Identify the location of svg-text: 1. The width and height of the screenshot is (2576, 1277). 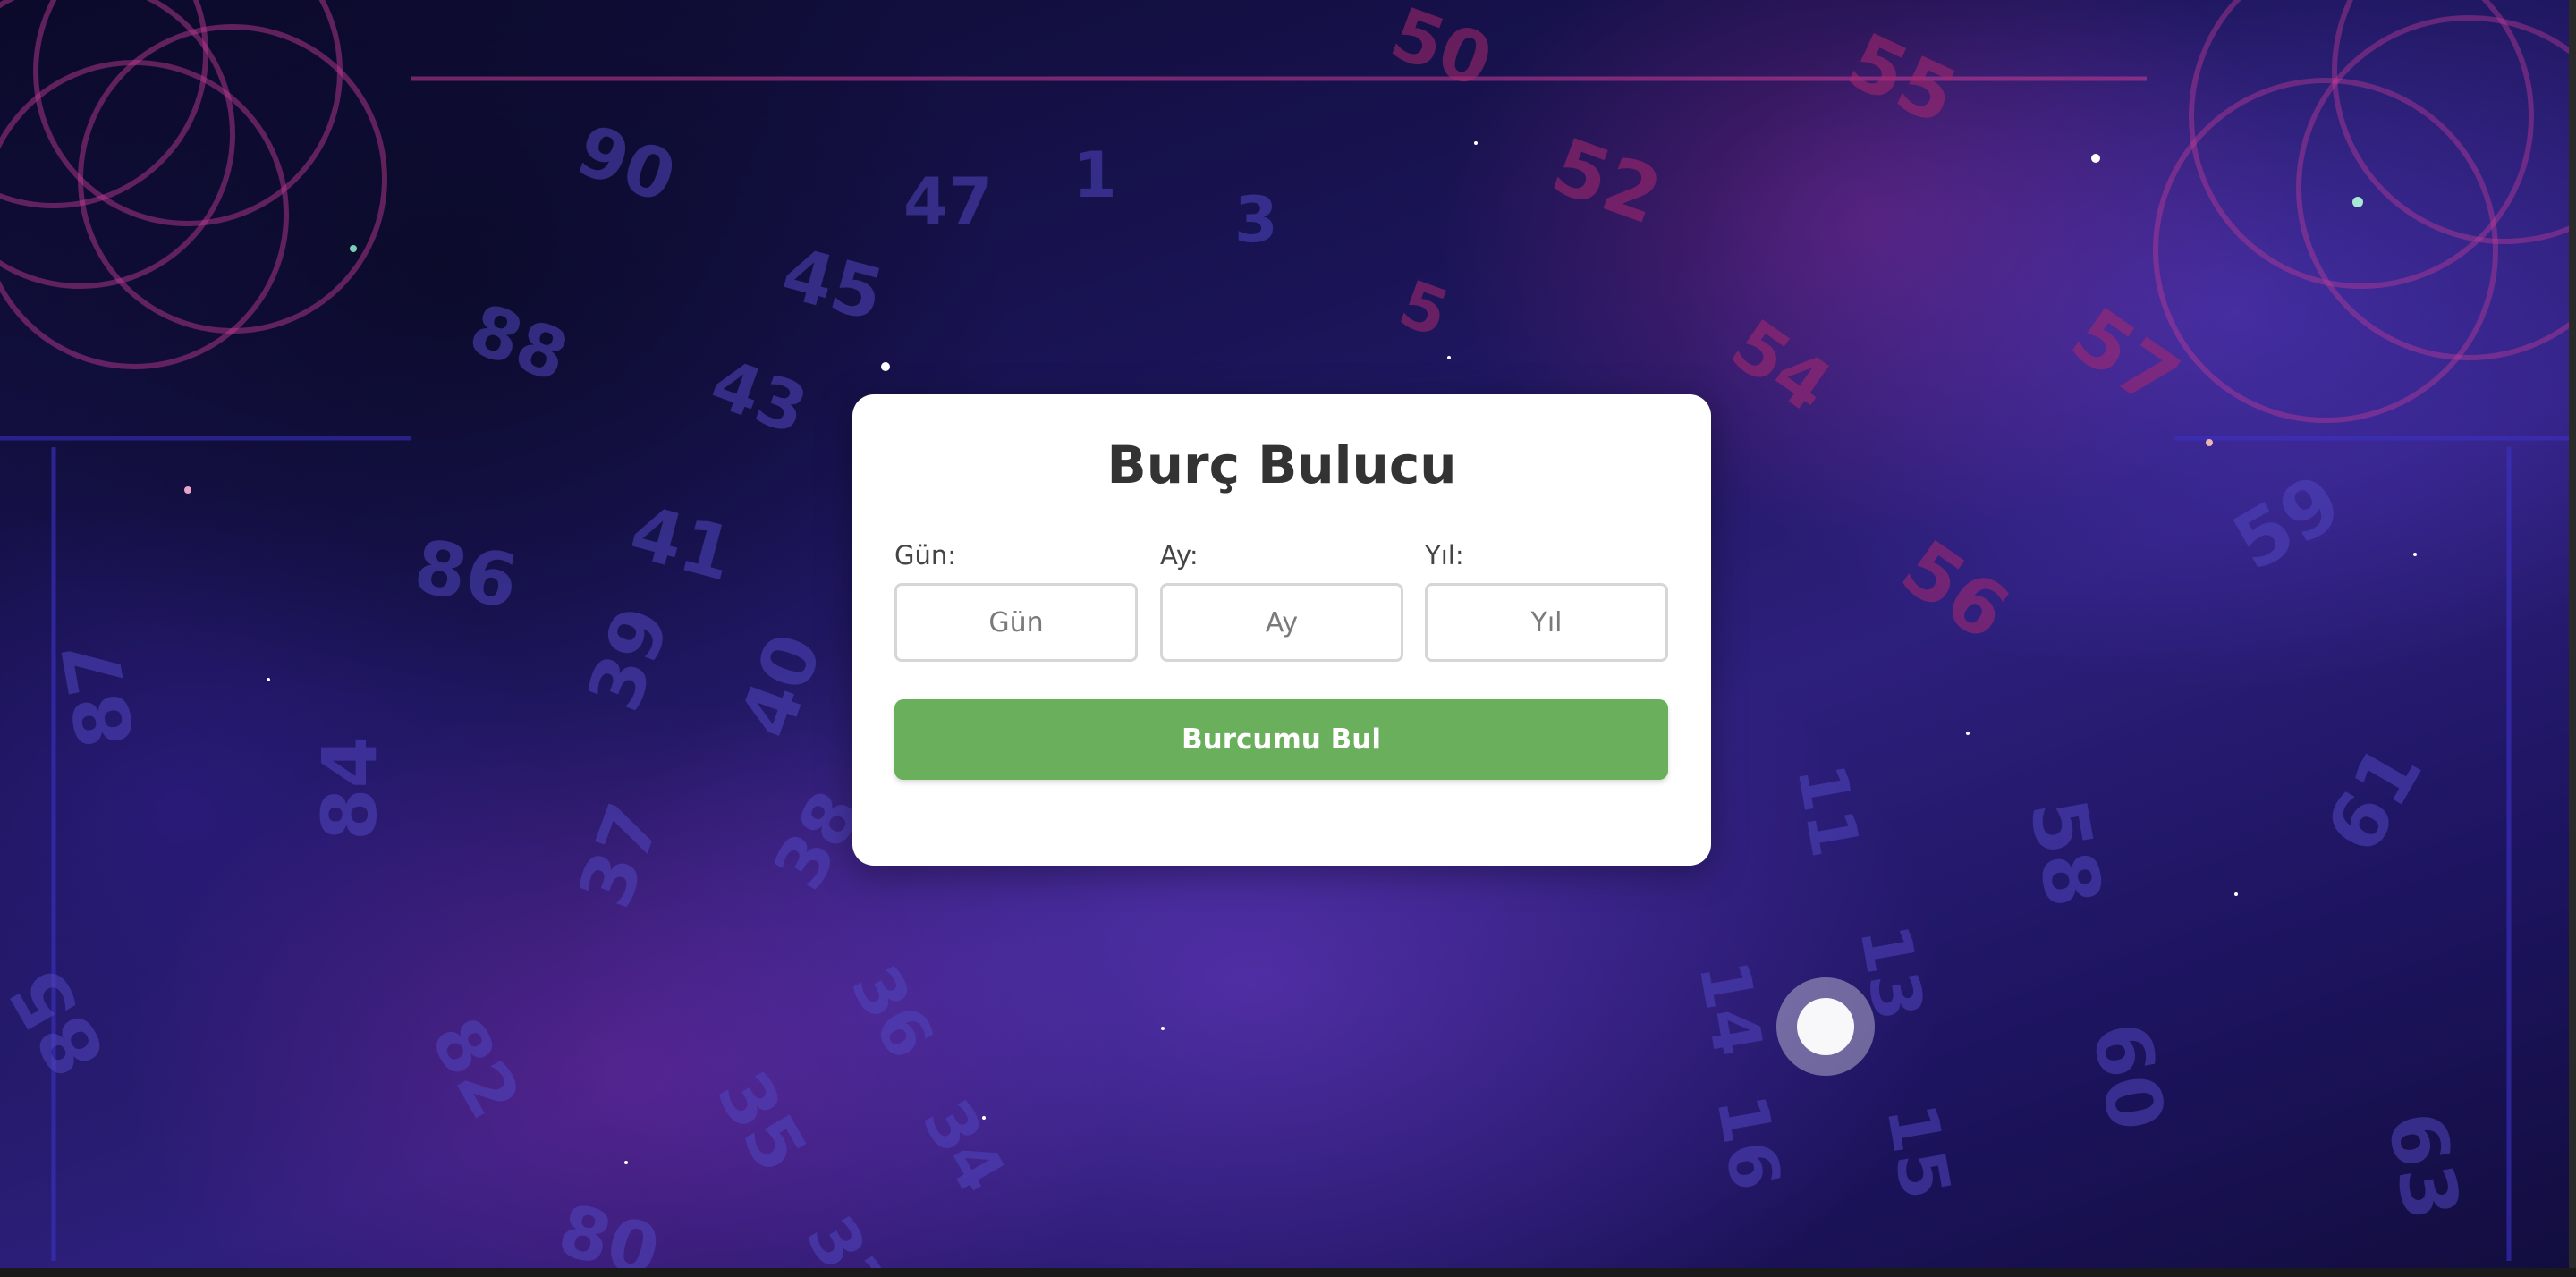
(1095, 175).